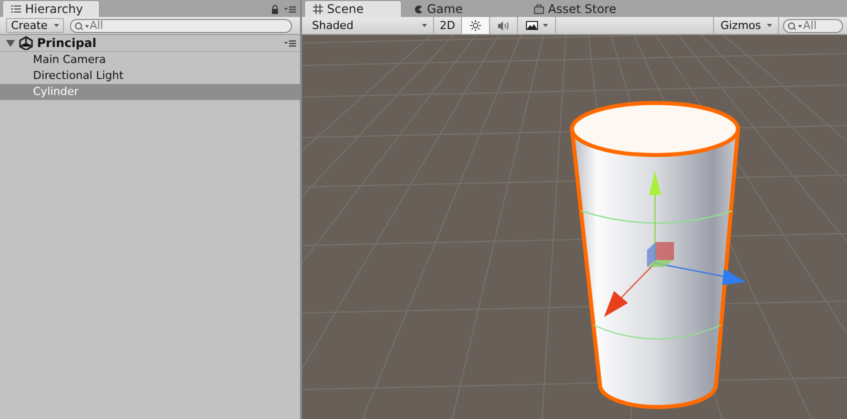 Image resolution: width=847 pixels, height=419 pixels. I want to click on sun-icon, so click(475, 25).